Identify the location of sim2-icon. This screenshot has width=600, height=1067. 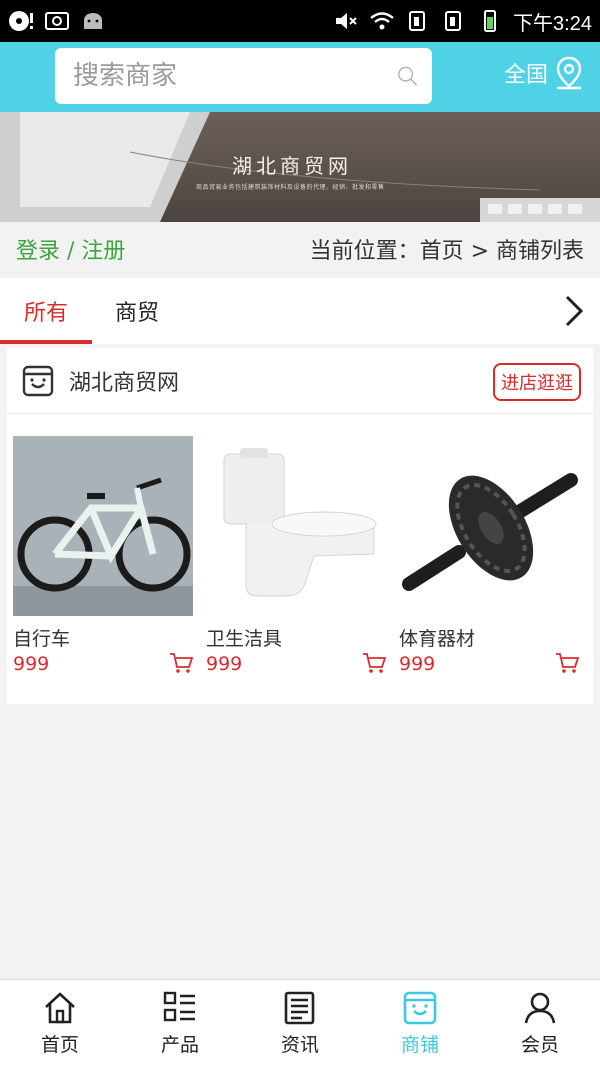
(453, 21).